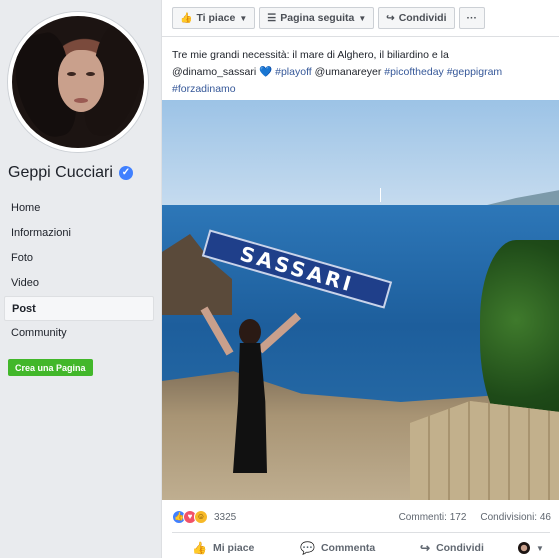 The height and width of the screenshot is (558, 559). I want to click on nav-item-informazioni: Informazioni, so click(79, 233).